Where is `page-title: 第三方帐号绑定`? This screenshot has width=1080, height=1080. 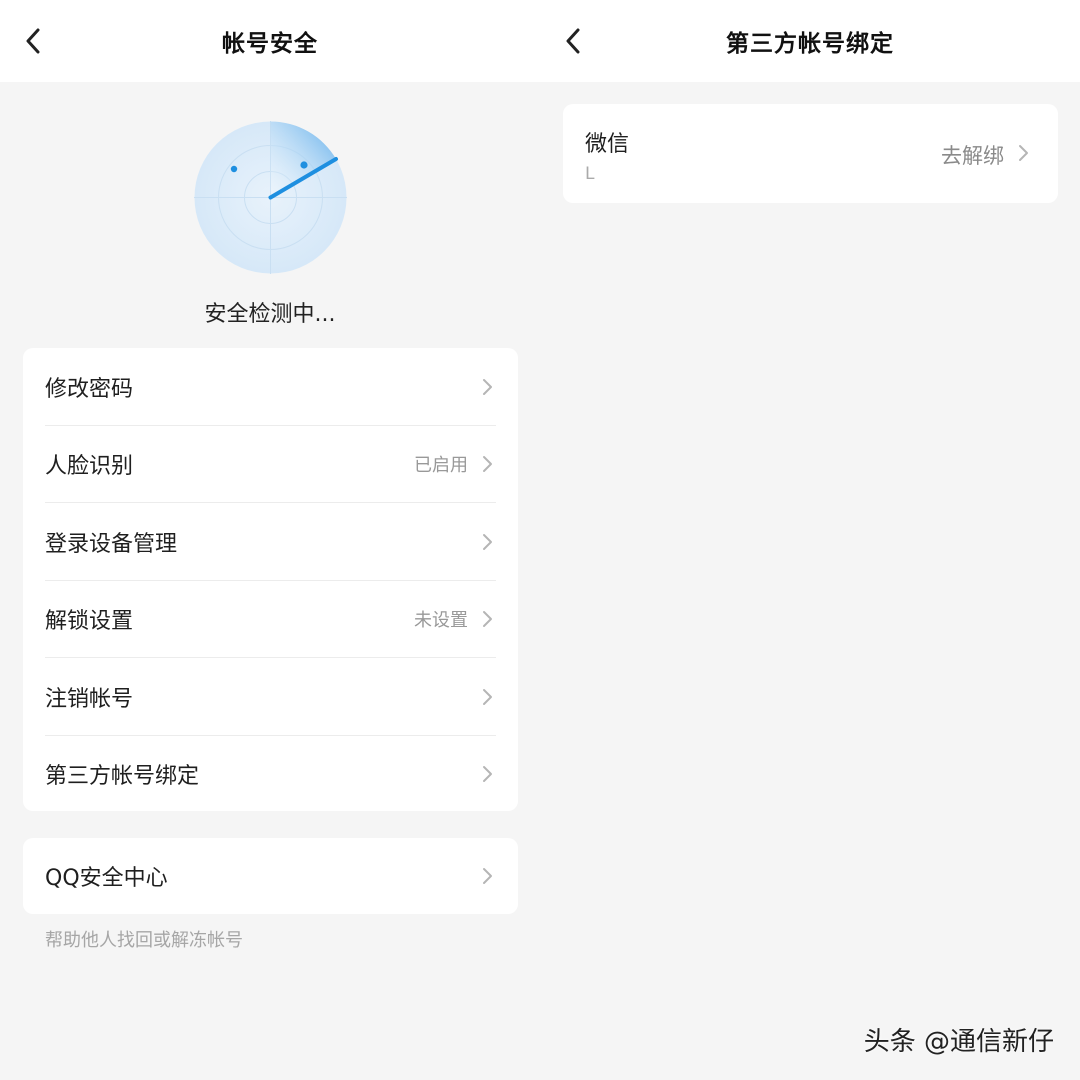
page-title: 第三方帐号绑定 is located at coordinates (810, 44).